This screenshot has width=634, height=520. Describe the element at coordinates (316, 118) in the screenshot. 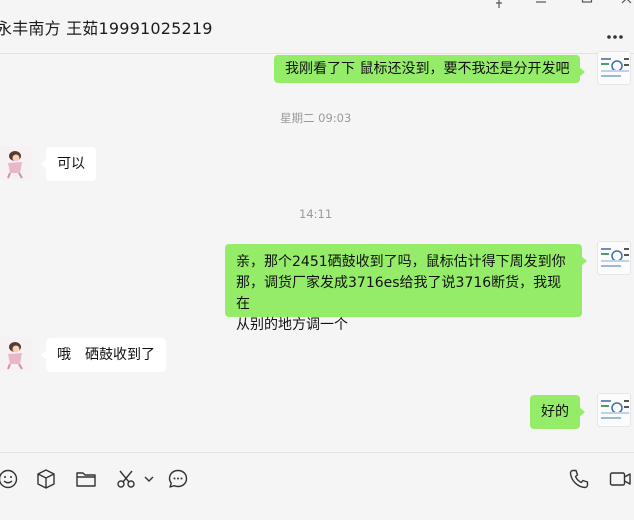

I see `message-timestamp: 星期二 09:03` at that location.